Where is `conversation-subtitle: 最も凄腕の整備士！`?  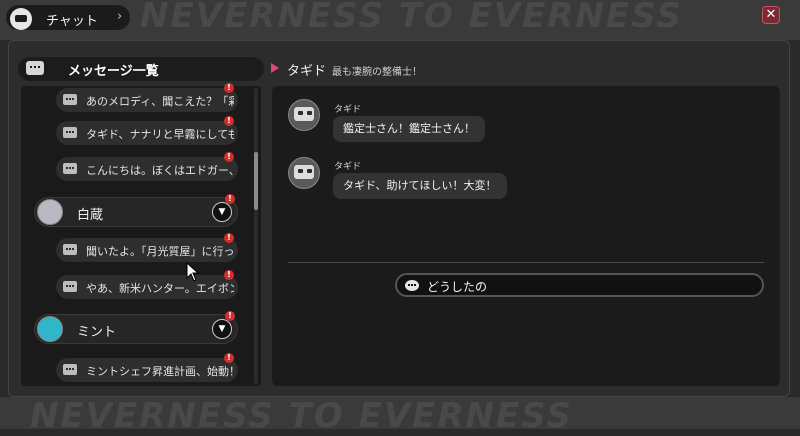
conversation-subtitle: 最も凄腕の整備士！ is located at coordinates (377, 72).